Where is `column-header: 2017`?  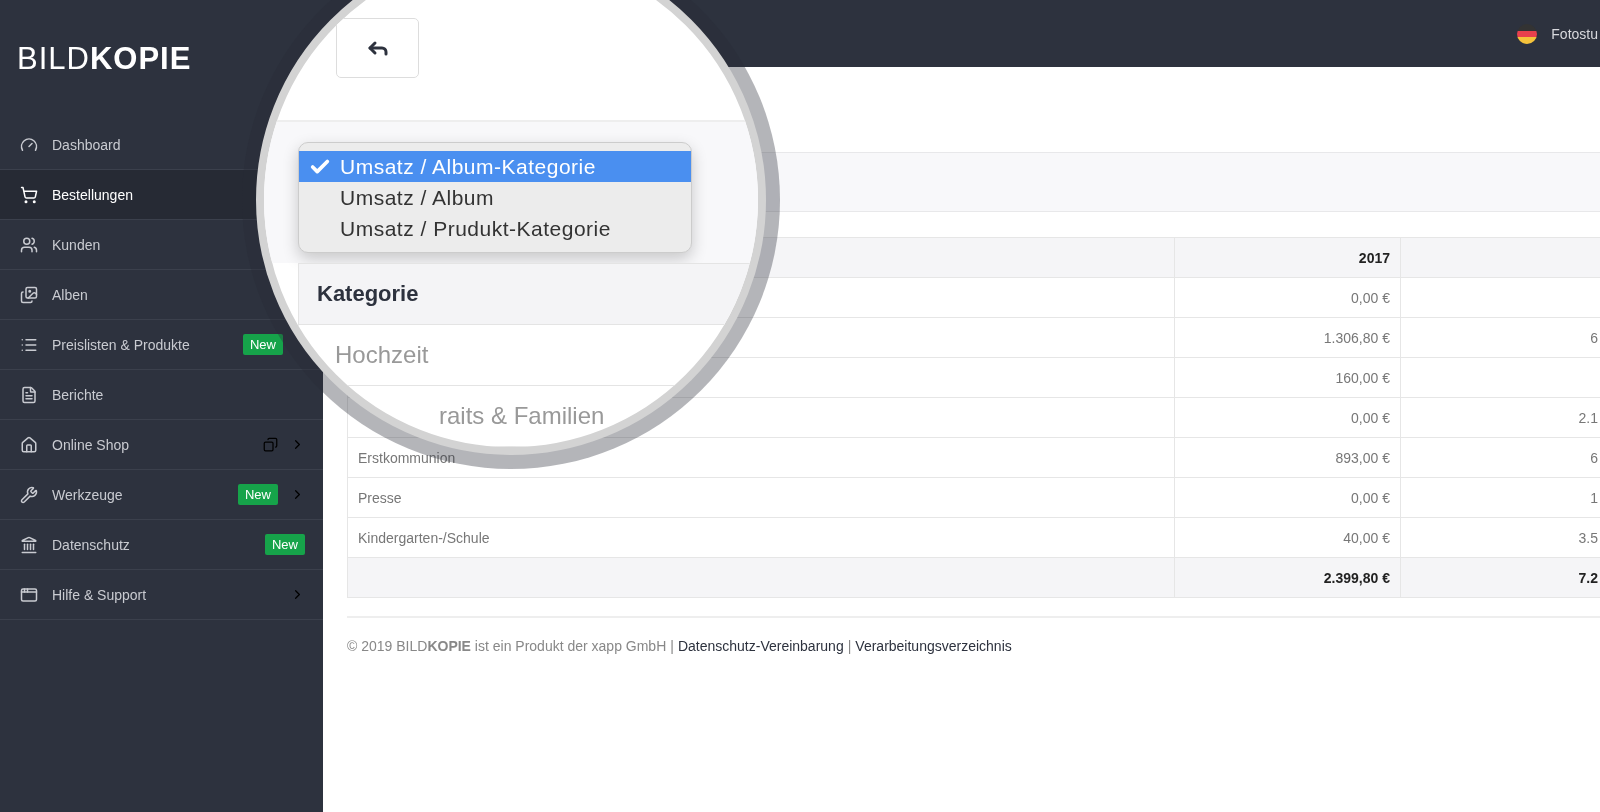 column-header: 2017 is located at coordinates (1287, 257).